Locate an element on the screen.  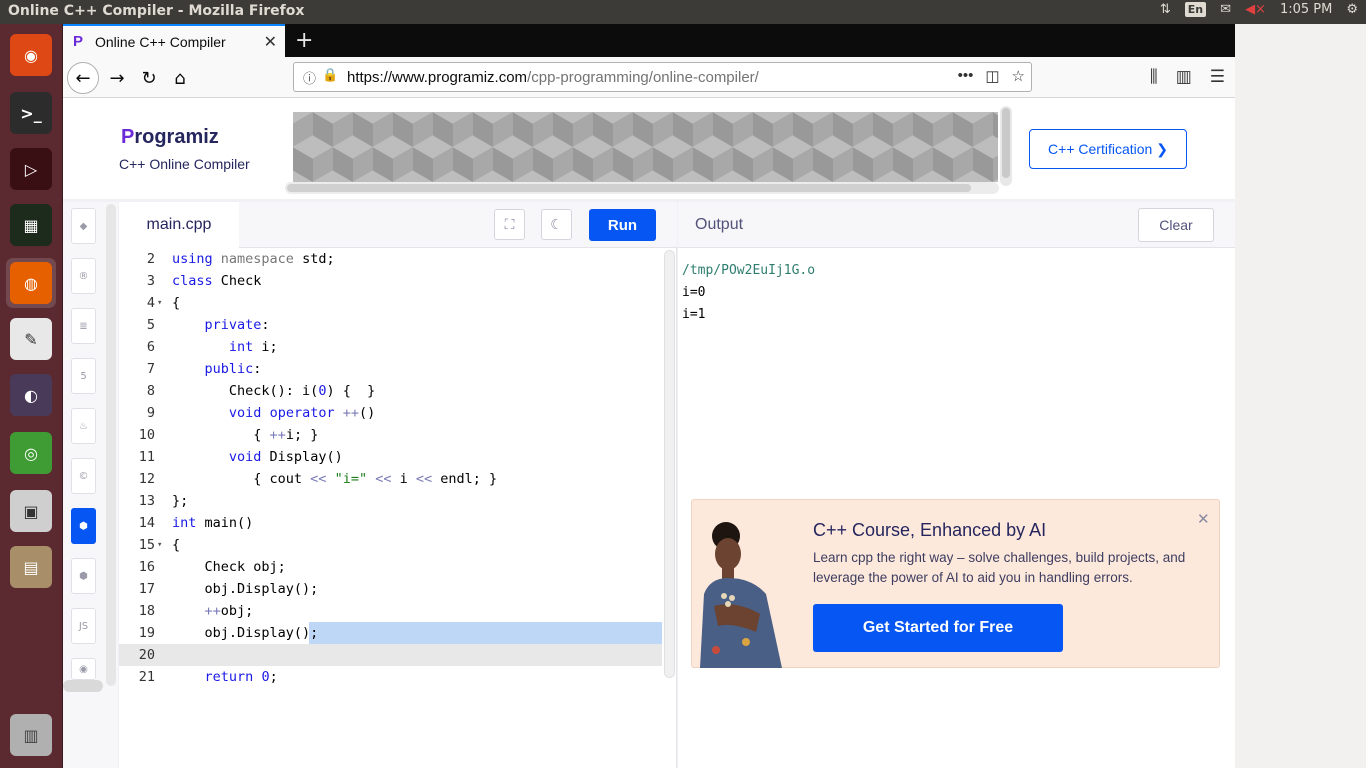
code-line: 14 int main() is located at coordinates (390, 523).